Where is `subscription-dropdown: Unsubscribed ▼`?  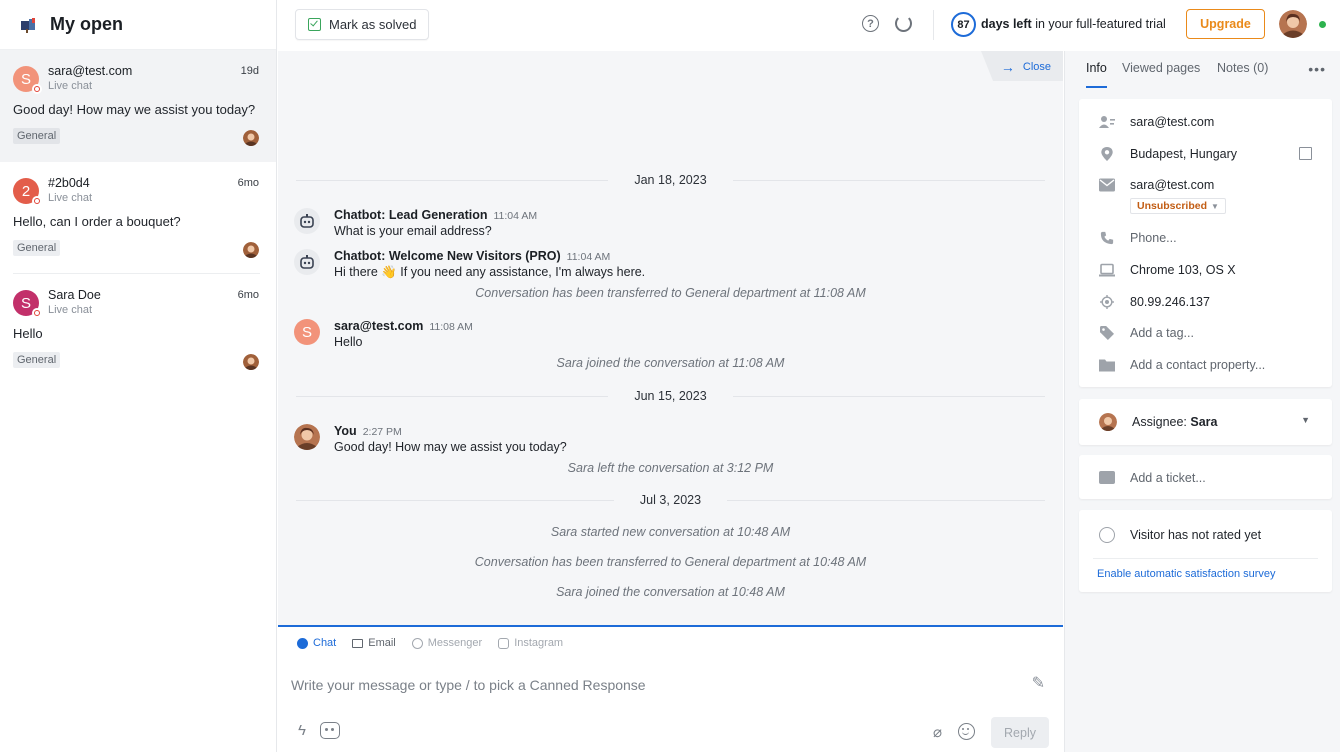 subscription-dropdown: Unsubscribed ▼ is located at coordinates (1178, 206).